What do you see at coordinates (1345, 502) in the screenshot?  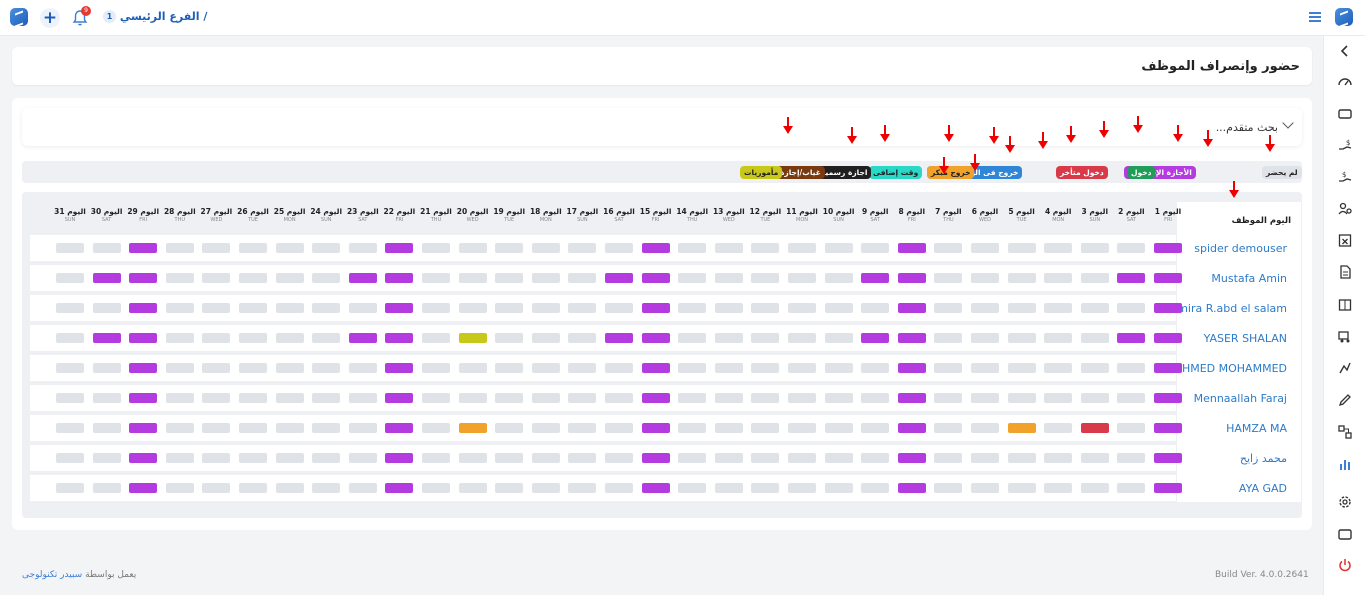 I see `settings-icon` at bounding box center [1345, 502].